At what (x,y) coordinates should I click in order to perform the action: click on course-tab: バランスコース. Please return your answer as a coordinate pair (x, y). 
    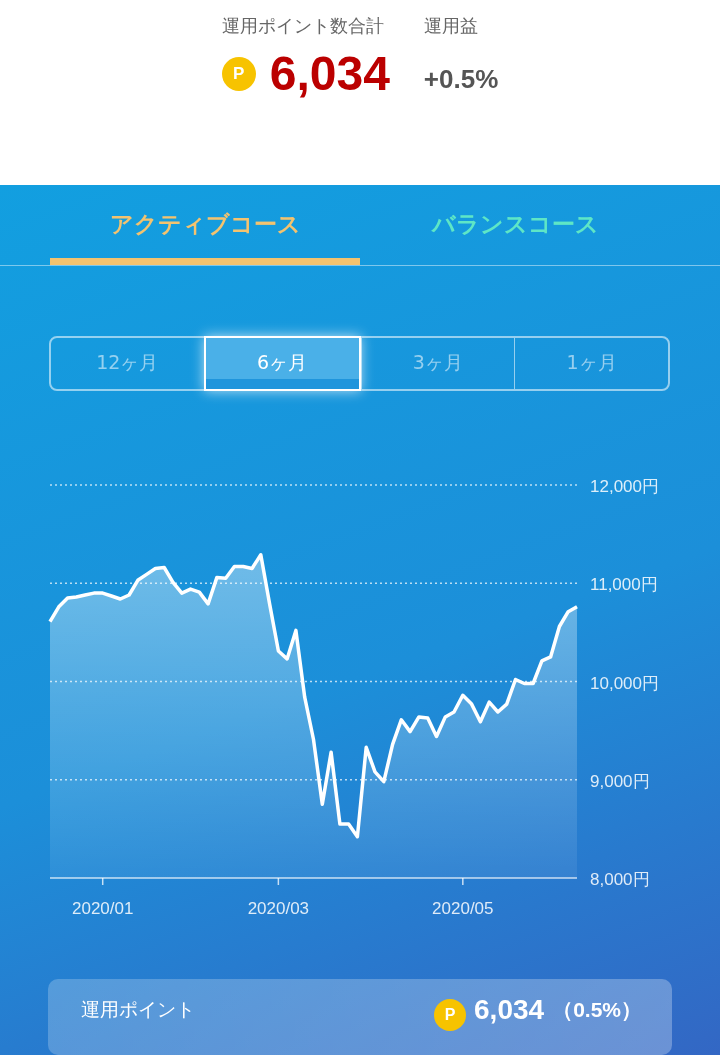
    Looking at the image, I should click on (515, 225).